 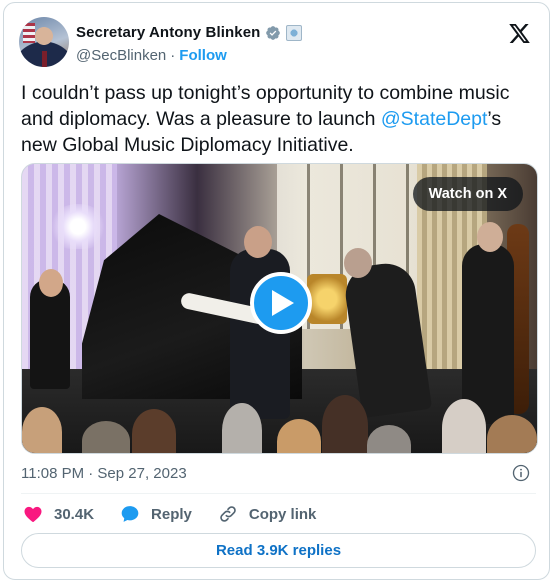 I want to click on verified-badge-icon, so click(x=273, y=32).